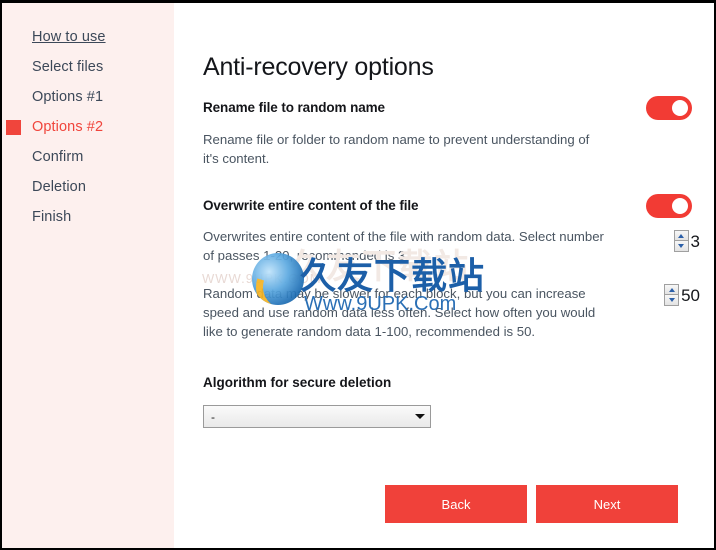  What do you see at coordinates (88, 157) in the screenshot?
I see `sidebar-item-confirm: Confirm` at bounding box center [88, 157].